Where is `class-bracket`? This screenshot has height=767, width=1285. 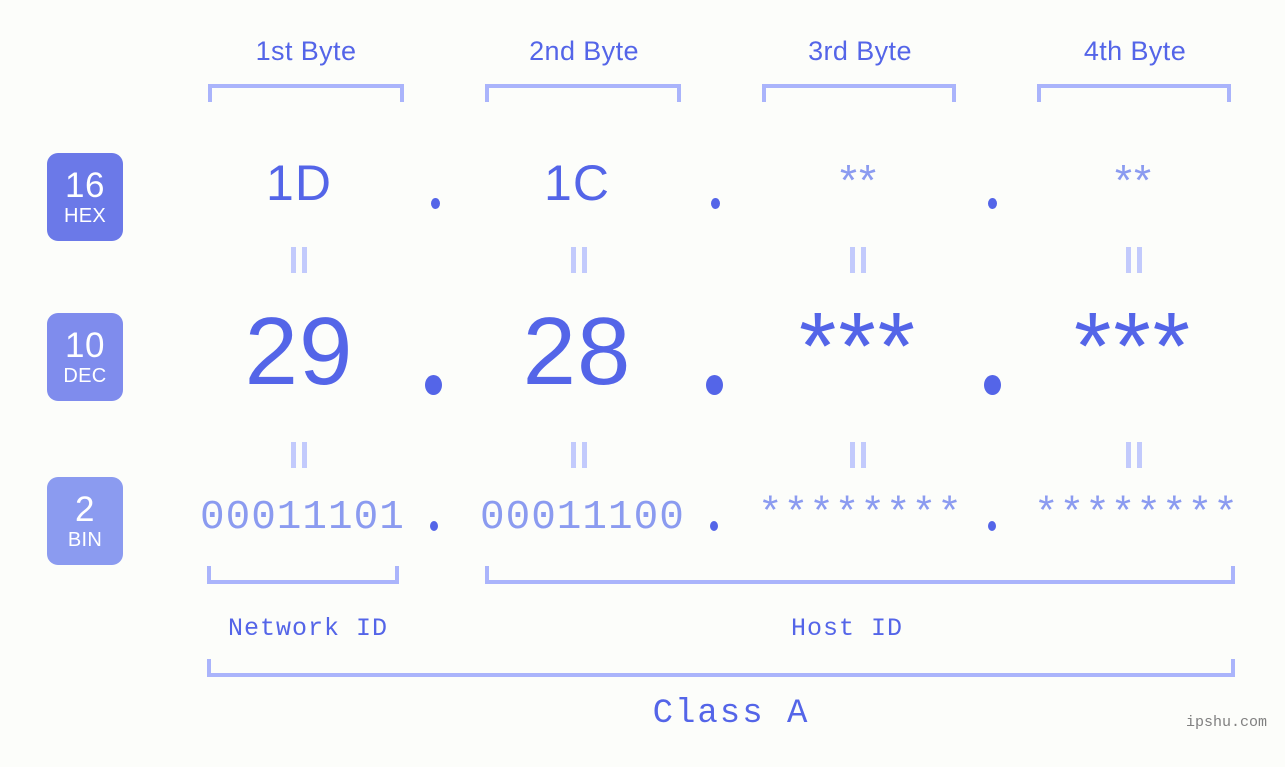 class-bracket is located at coordinates (721, 668).